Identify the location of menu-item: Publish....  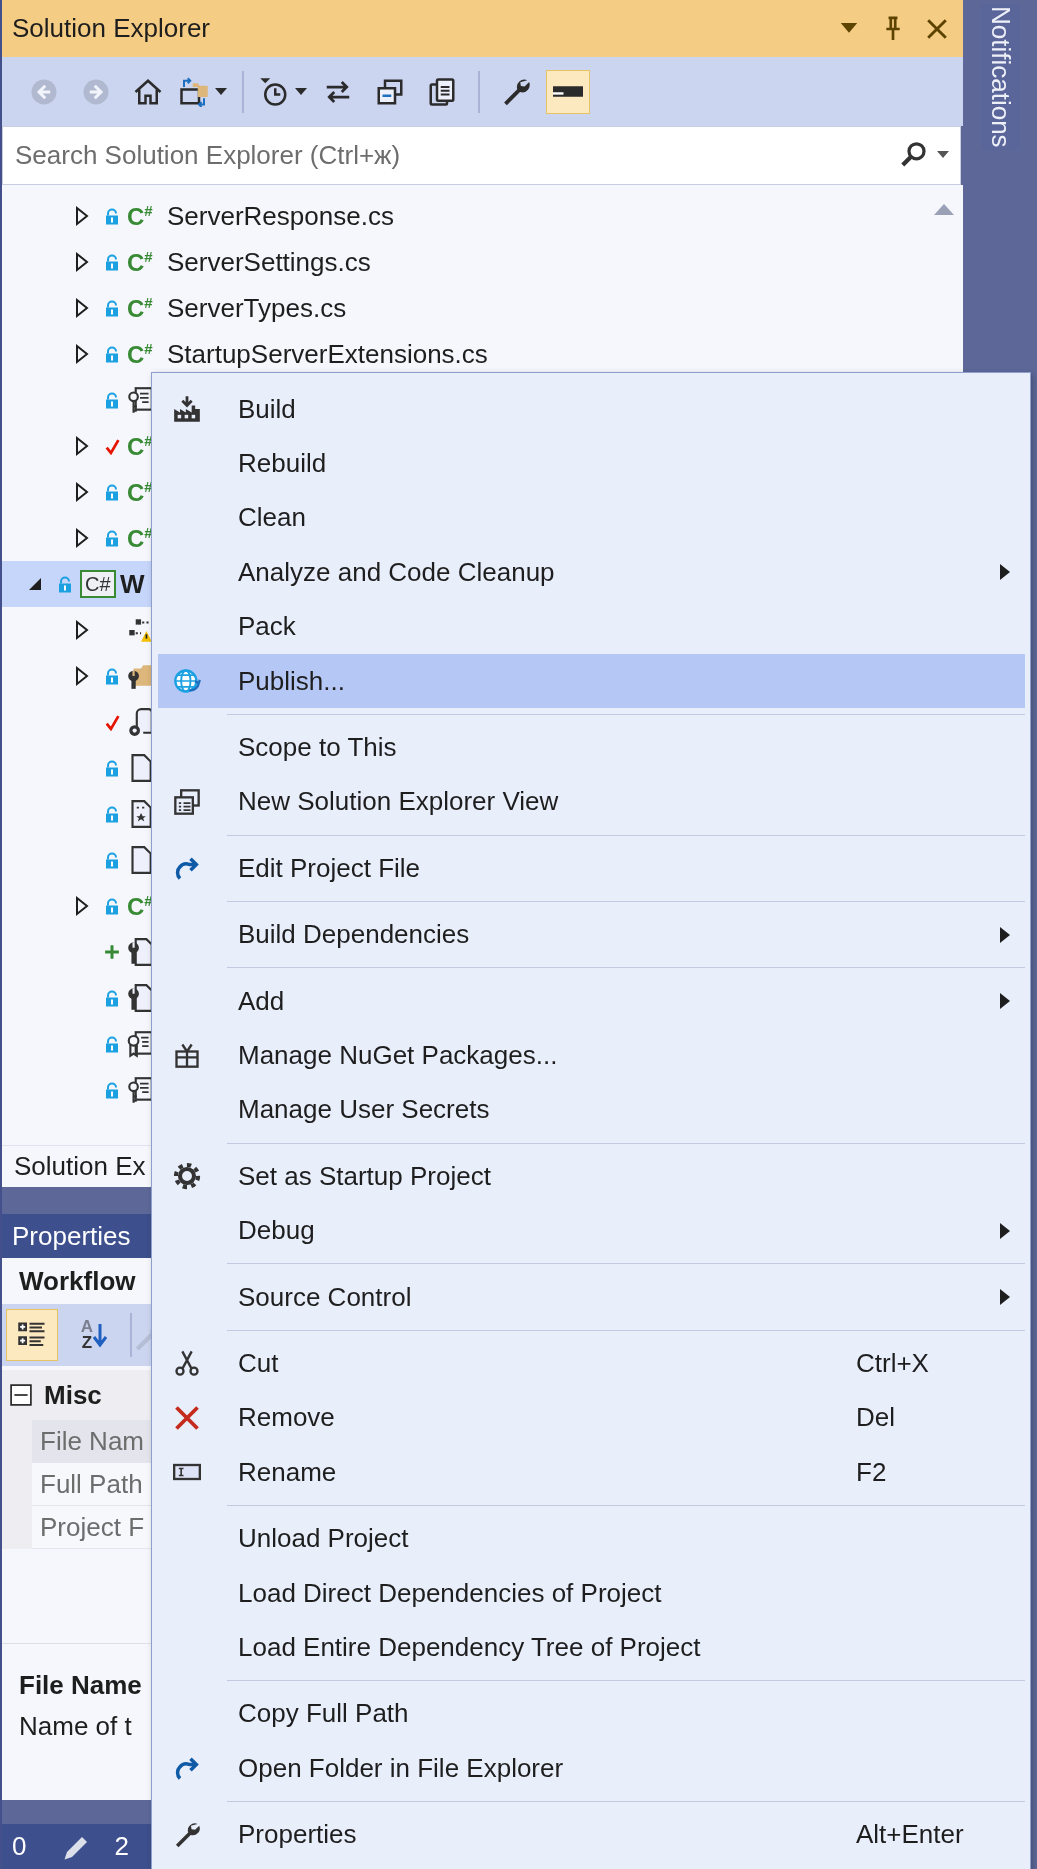
(591, 681).